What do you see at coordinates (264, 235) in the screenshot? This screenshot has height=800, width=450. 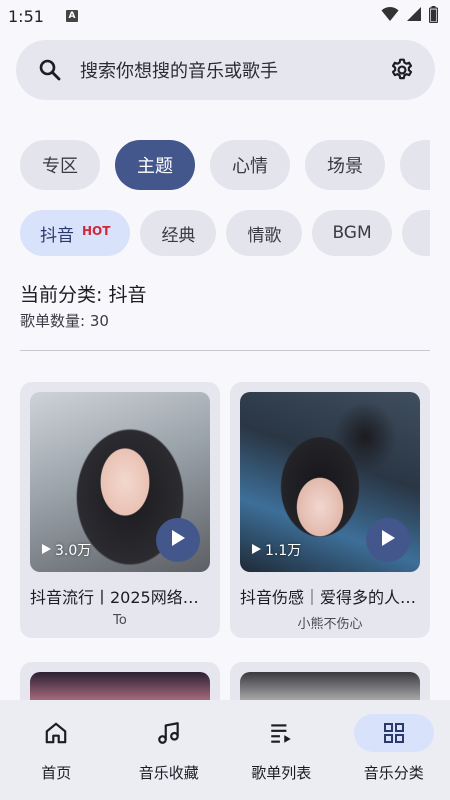 I see `tab-label: 情歌` at bounding box center [264, 235].